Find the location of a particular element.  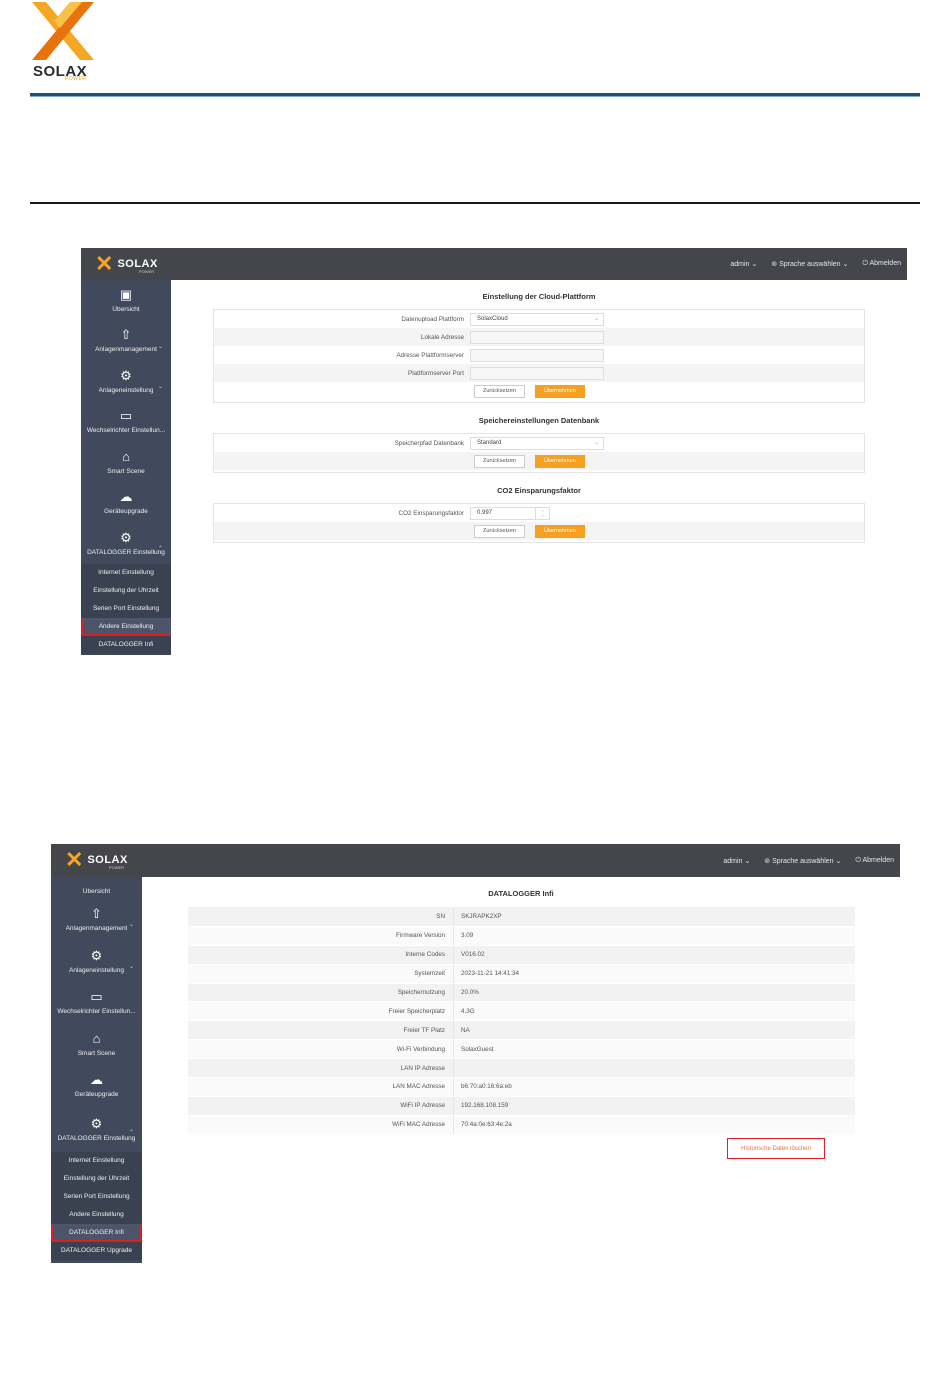

info-key: Freier Speicherplatz is located at coordinates (321, 1011).